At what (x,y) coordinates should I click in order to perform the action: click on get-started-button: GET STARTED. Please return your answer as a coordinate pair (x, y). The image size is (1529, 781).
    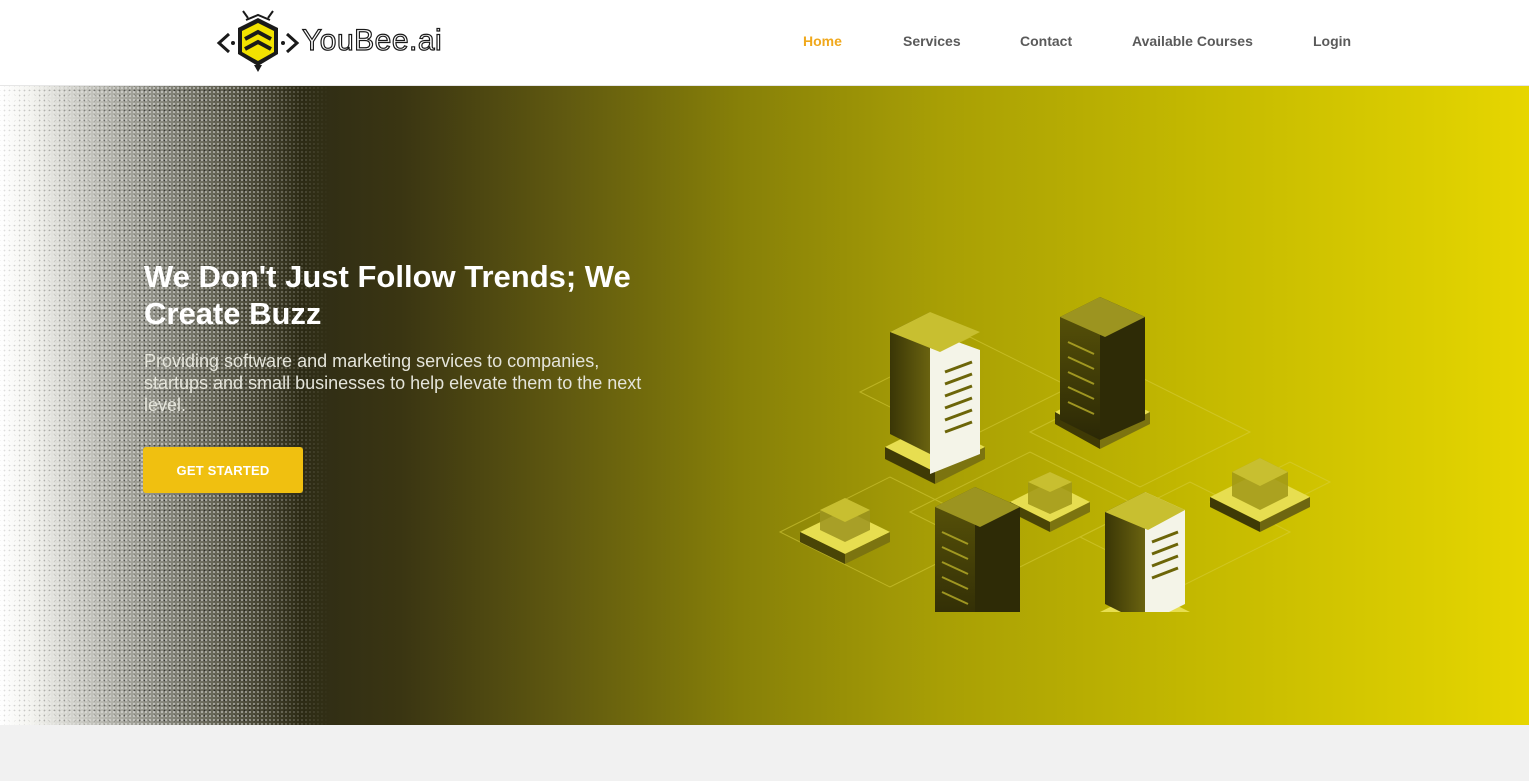
    Looking at the image, I should click on (223, 470).